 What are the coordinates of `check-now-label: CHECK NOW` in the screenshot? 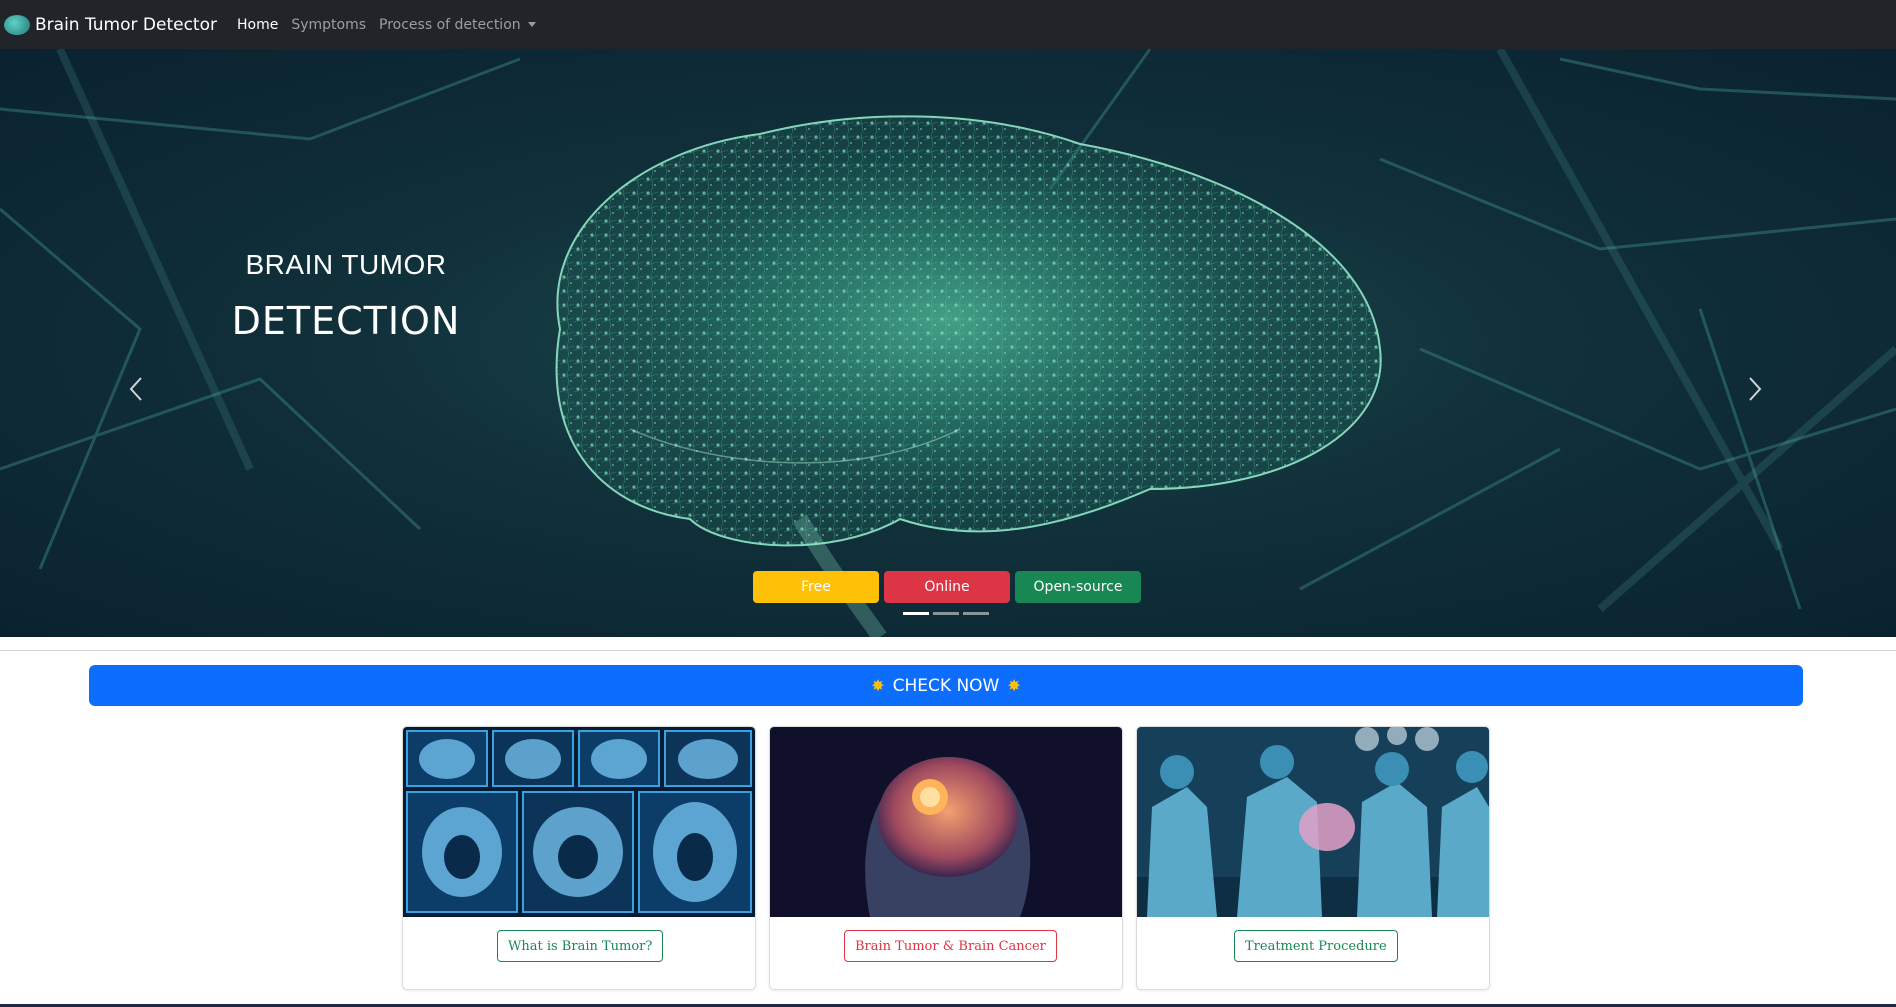 It's located at (946, 685).